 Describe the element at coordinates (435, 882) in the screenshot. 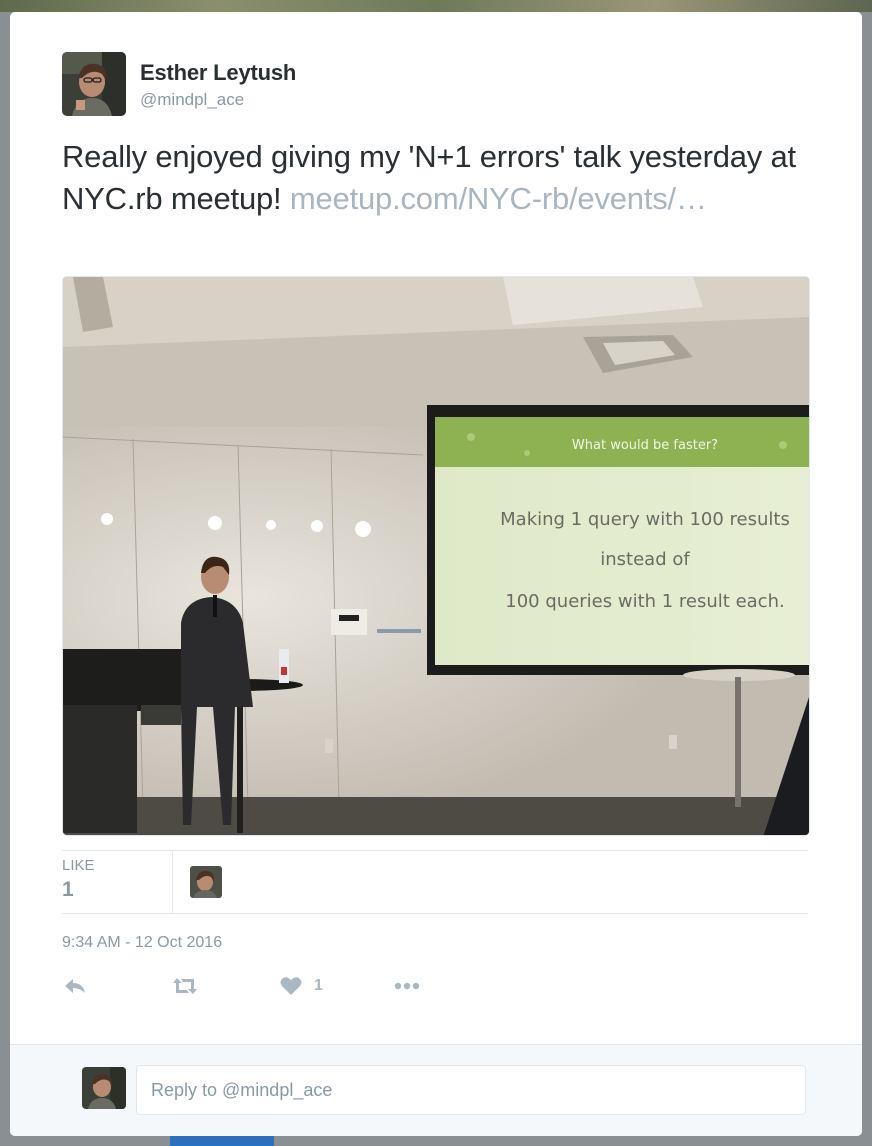

I see `tweet-stats: LIKE 1` at that location.